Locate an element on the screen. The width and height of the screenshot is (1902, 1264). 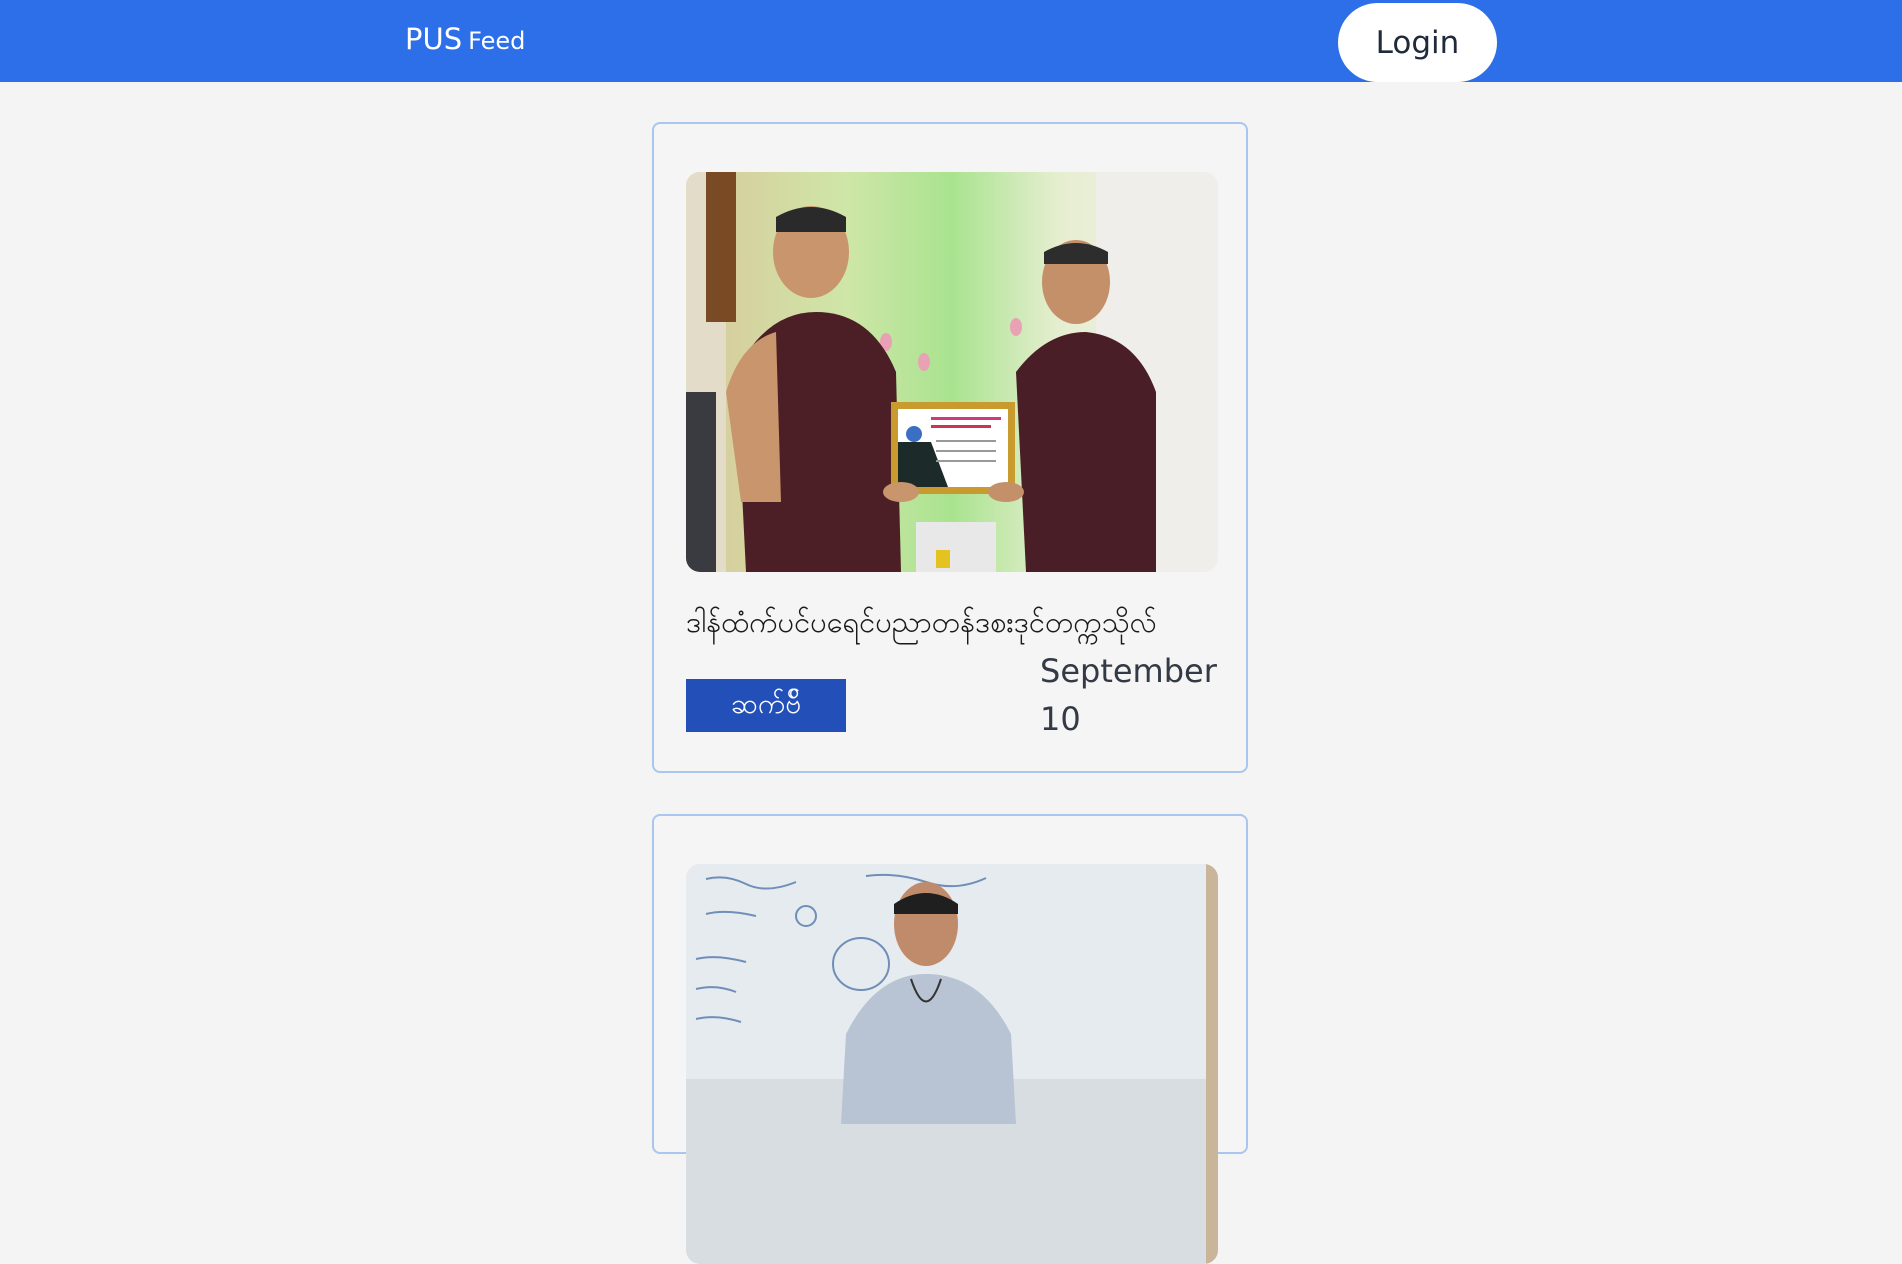
read-more-button: ဆက်ဗ်ိ is located at coordinates (766, 705).